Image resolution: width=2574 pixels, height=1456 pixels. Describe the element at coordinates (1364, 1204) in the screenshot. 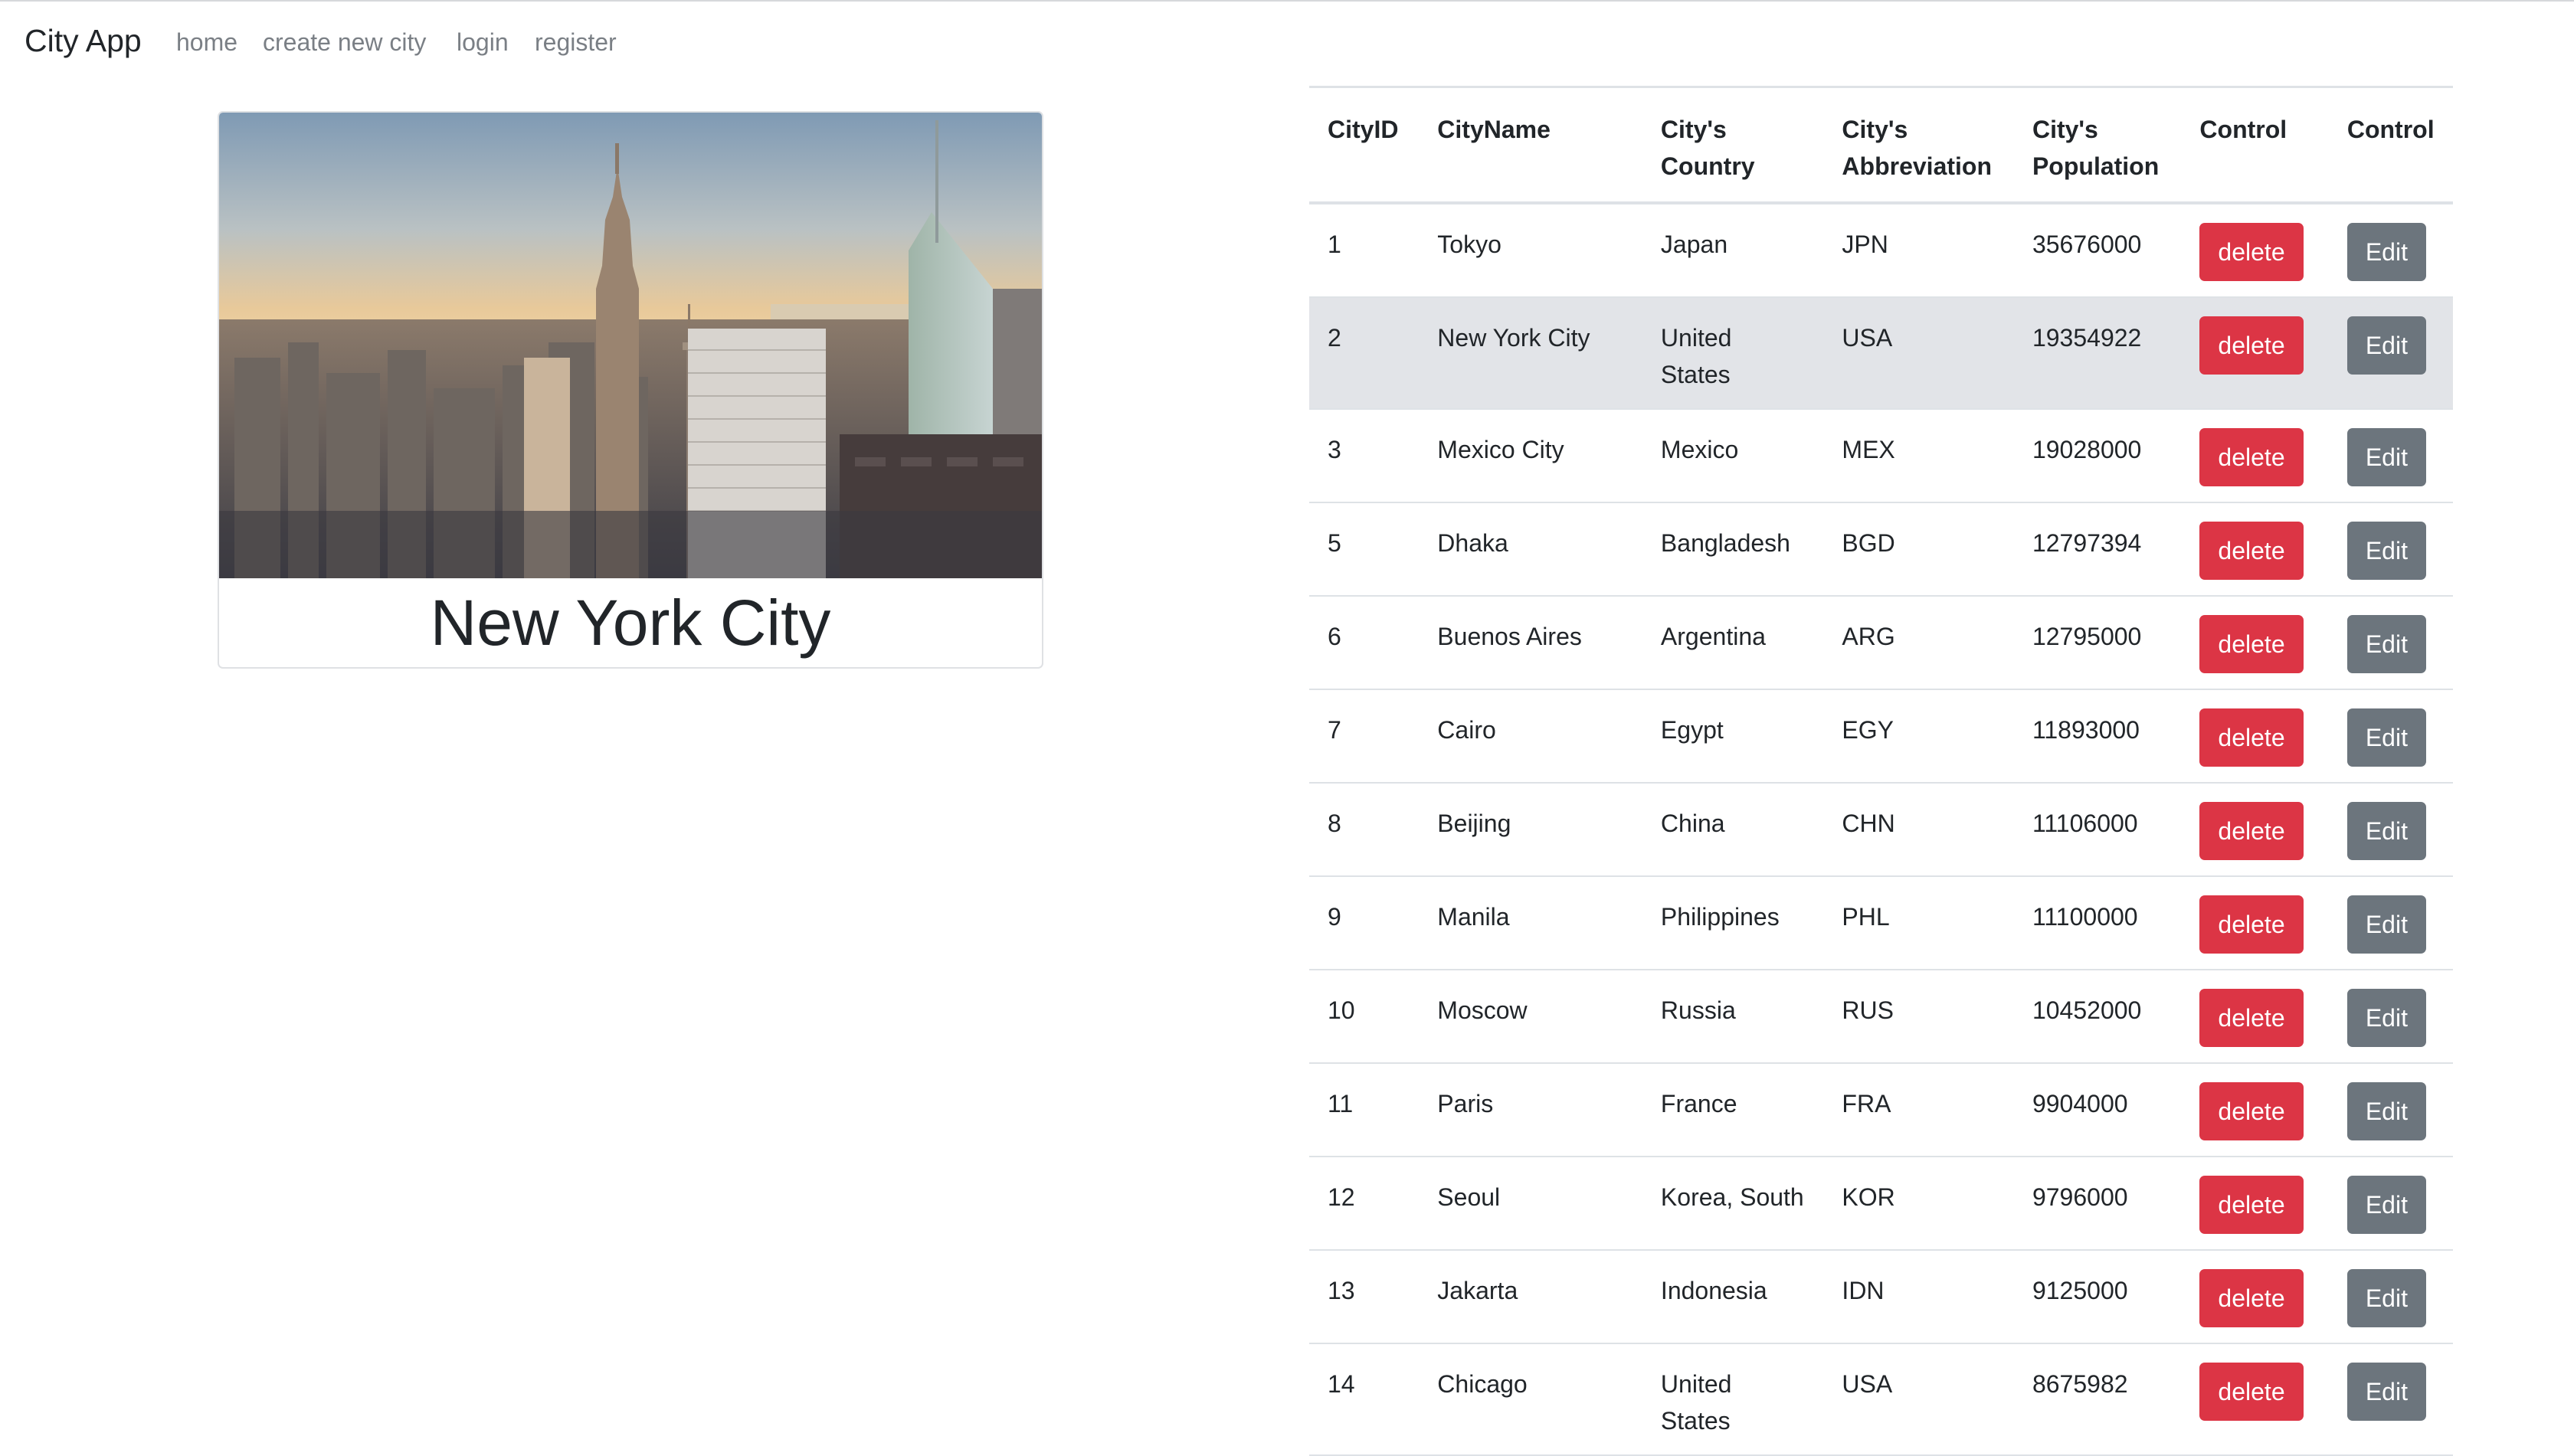

I see `cell-city-id: 12` at that location.